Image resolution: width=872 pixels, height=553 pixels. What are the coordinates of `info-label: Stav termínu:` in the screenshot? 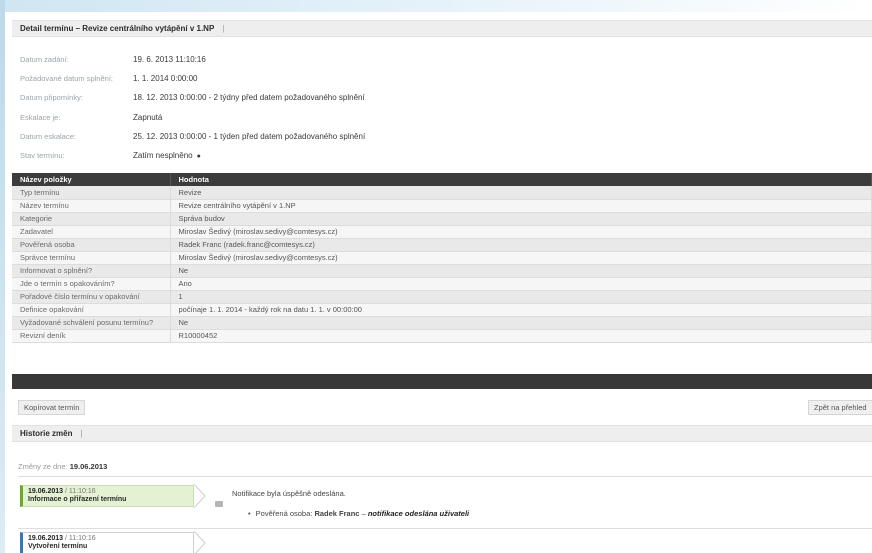 It's located at (42, 155).